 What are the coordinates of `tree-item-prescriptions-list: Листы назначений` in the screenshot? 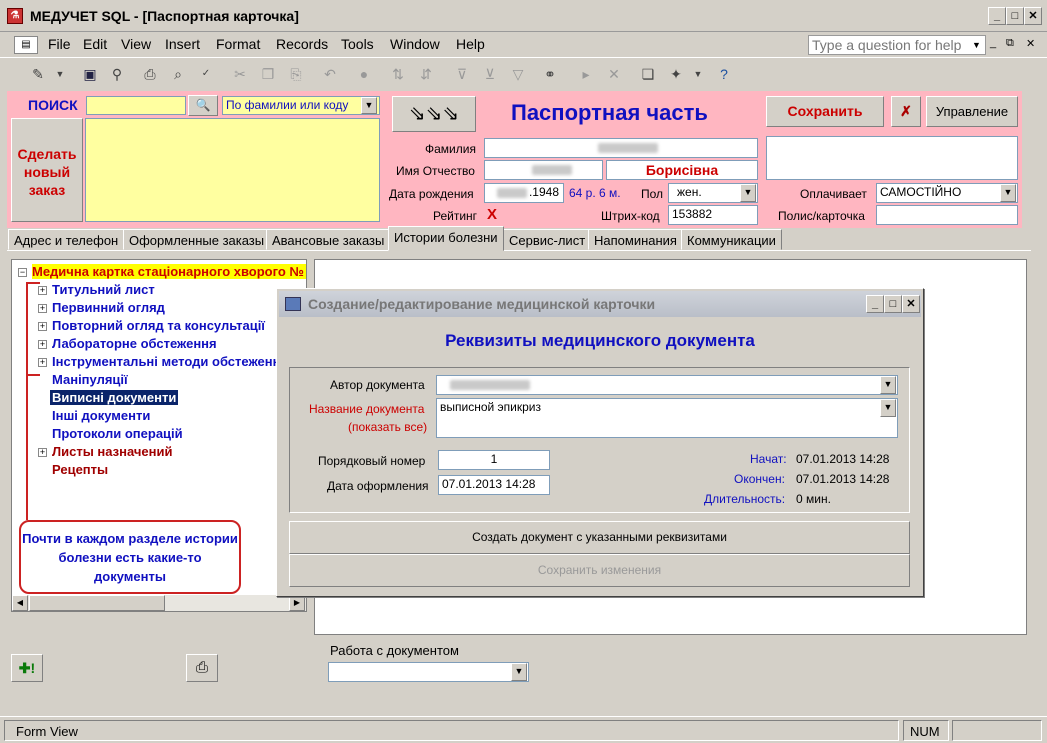 It's located at (112, 451).